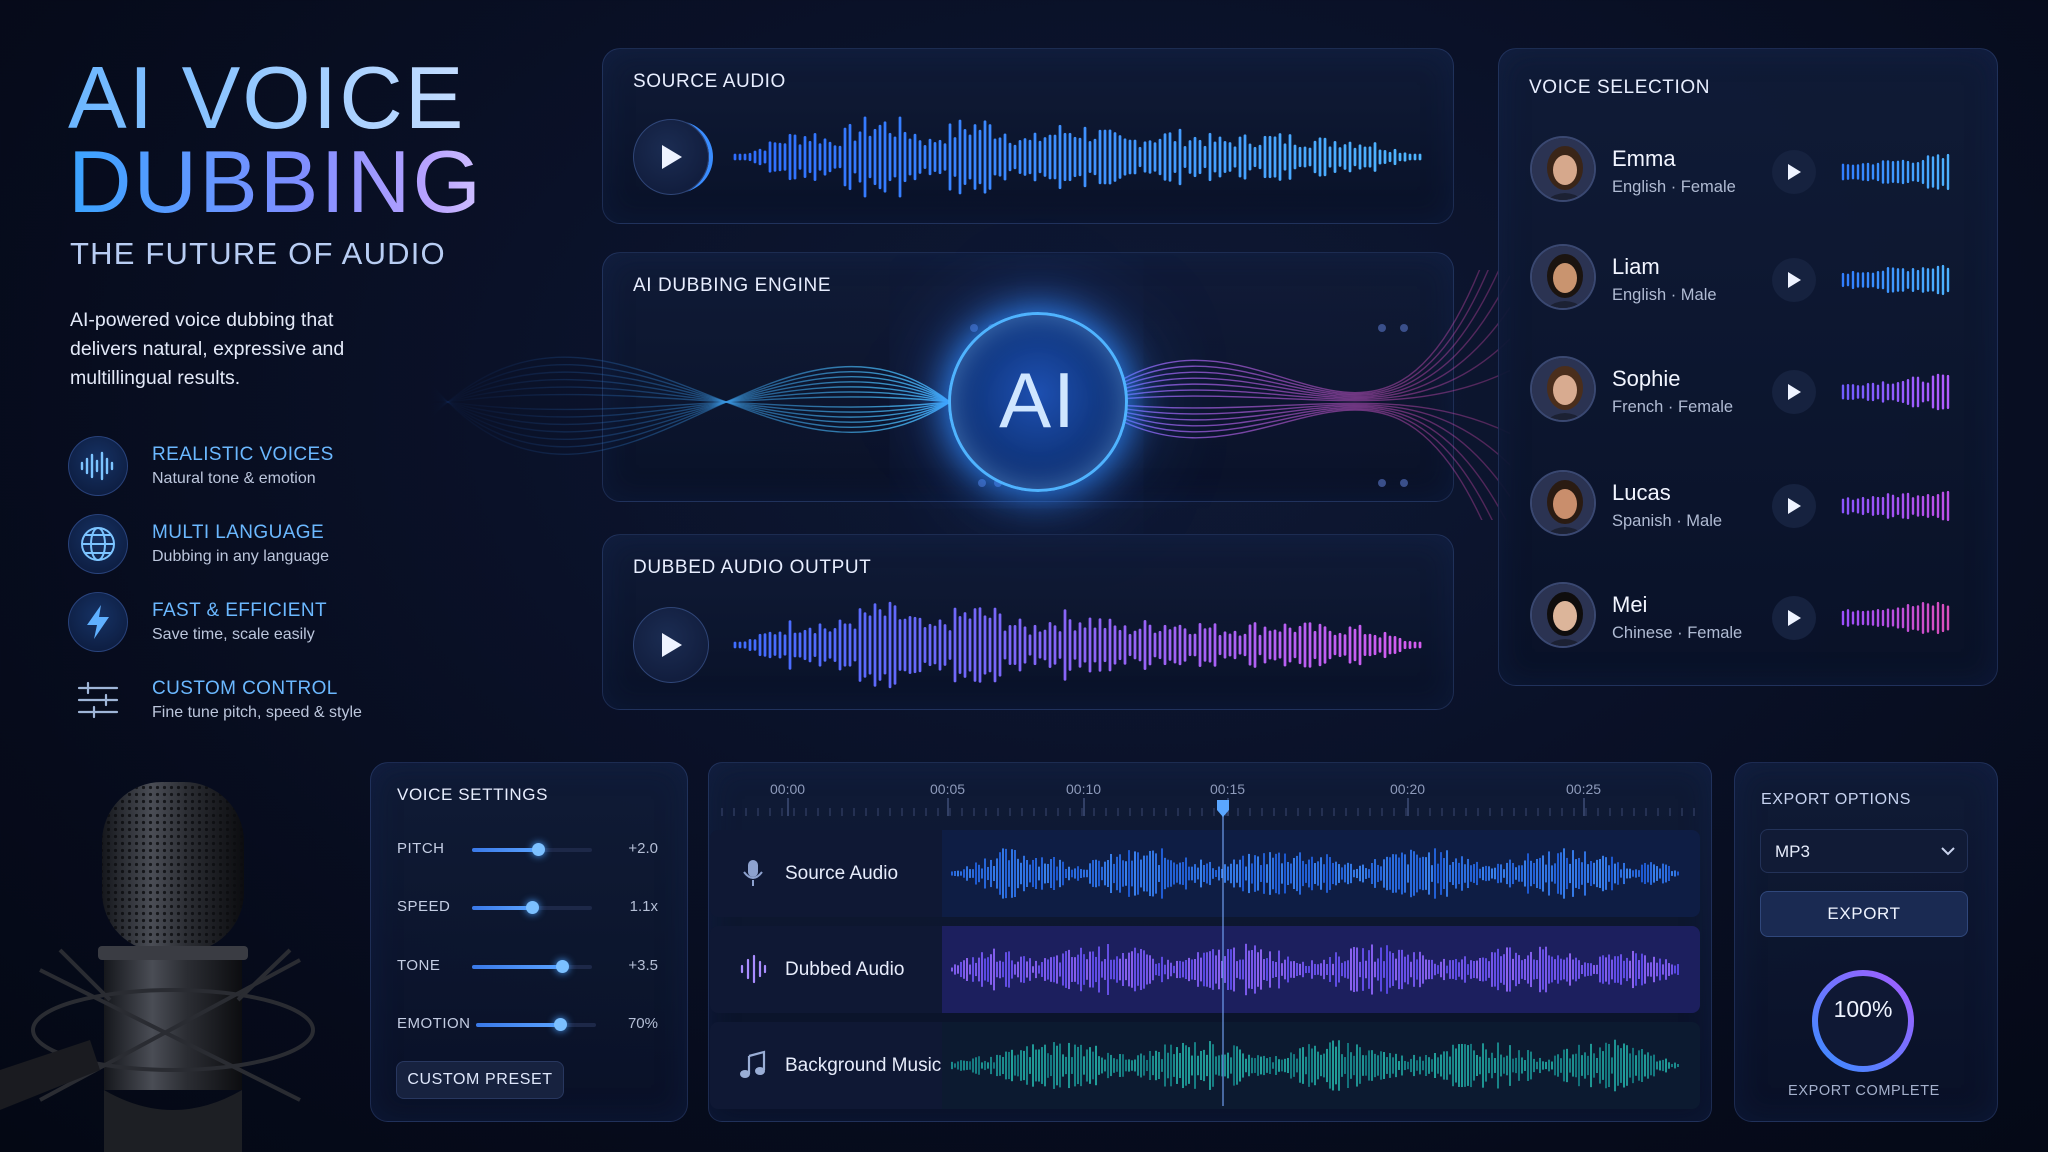 This screenshot has height=1152, width=2048. What do you see at coordinates (257, 712) in the screenshot?
I see `feature-desc: Fine tune pitch, speed & style` at bounding box center [257, 712].